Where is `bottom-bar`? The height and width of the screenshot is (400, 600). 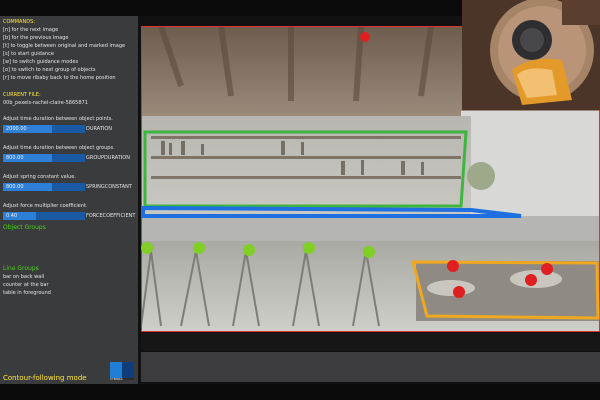
bottom-bar is located at coordinates (300, 392).